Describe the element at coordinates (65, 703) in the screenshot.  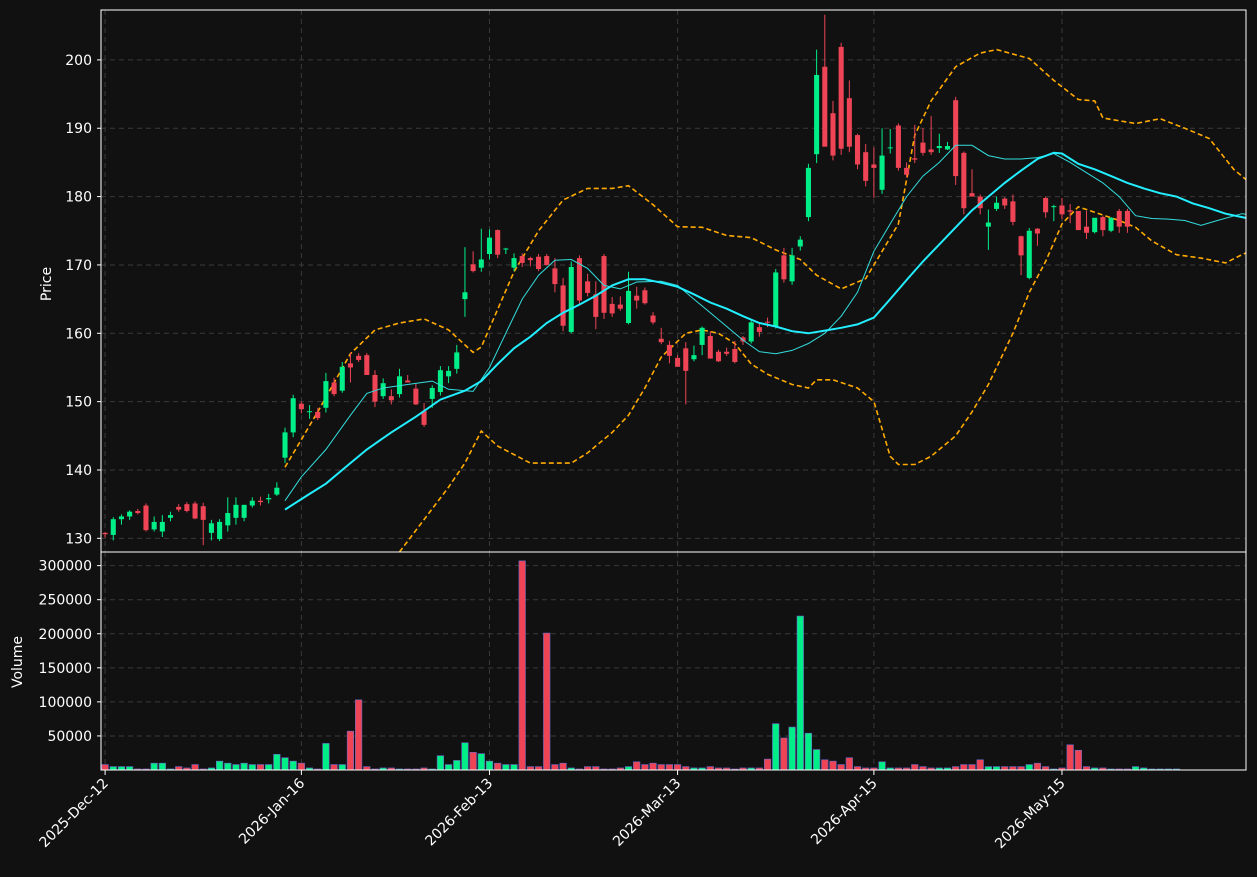
I see `volume-tick-label: 100000` at that location.